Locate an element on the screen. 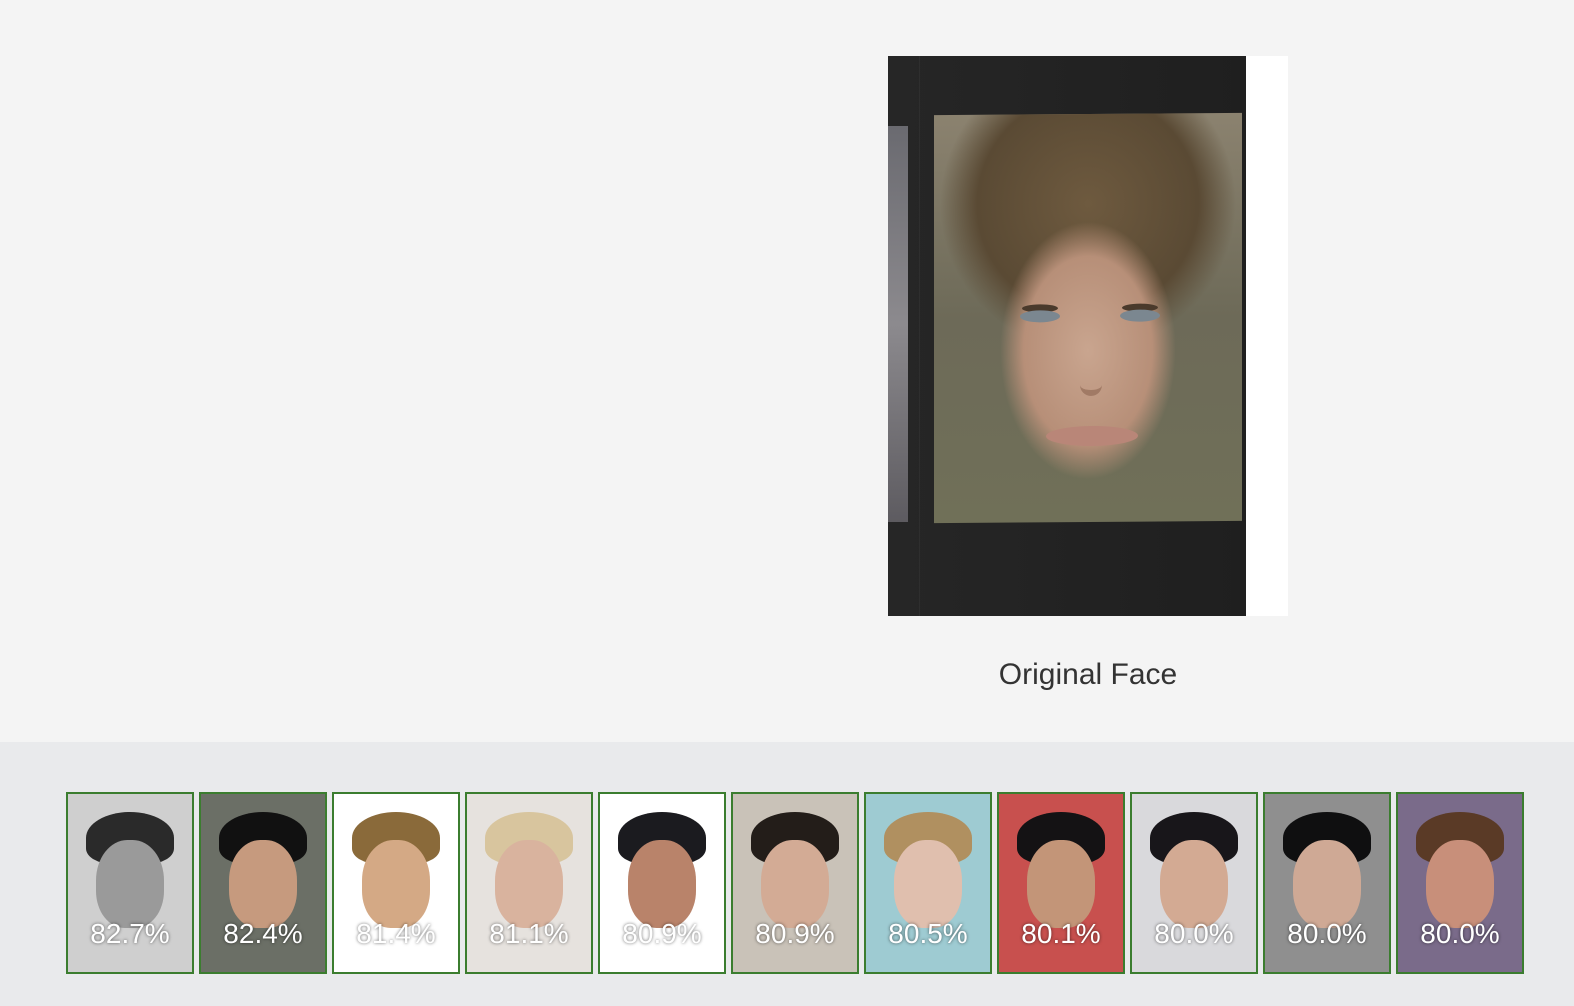  mouth is located at coordinates (1092, 436).